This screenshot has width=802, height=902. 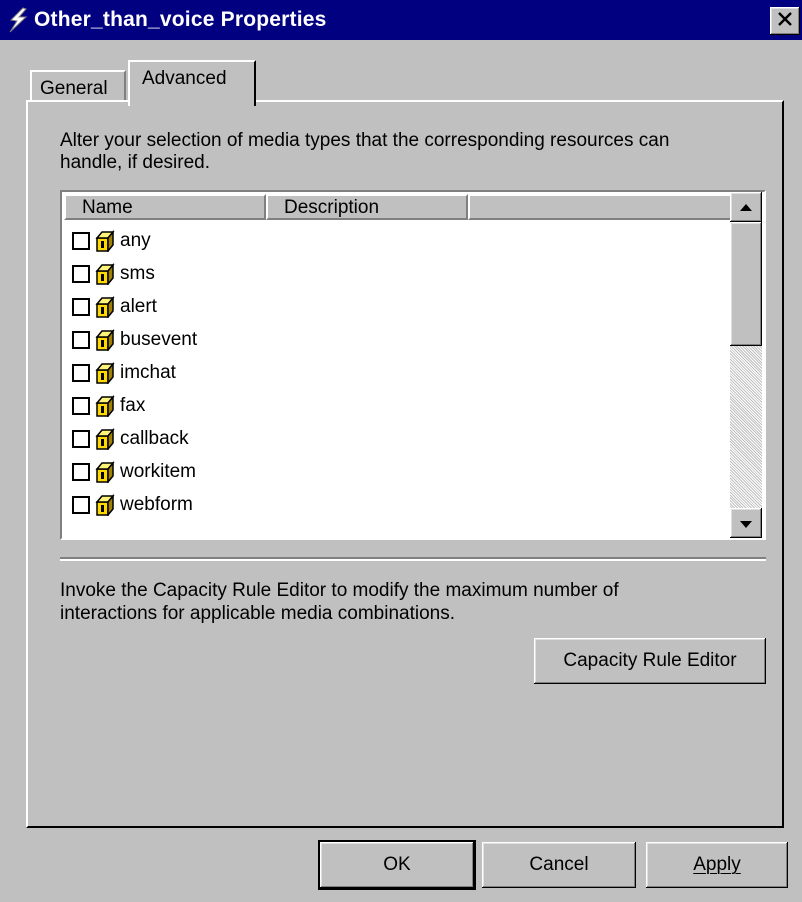 What do you see at coordinates (159, 339) in the screenshot?
I see `item-name: busevent` at bounding box center [159, 339].